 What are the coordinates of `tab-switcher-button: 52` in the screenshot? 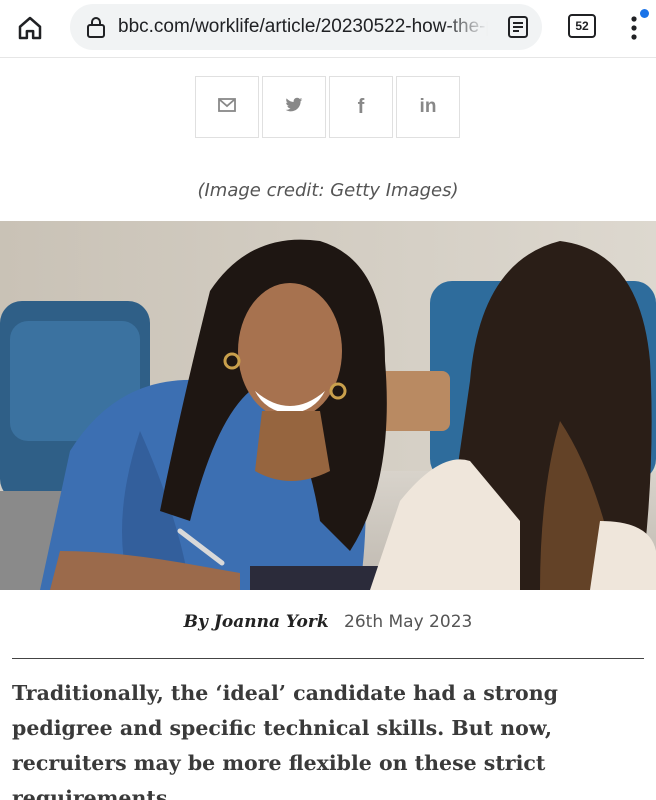 It's located at (582, 26).